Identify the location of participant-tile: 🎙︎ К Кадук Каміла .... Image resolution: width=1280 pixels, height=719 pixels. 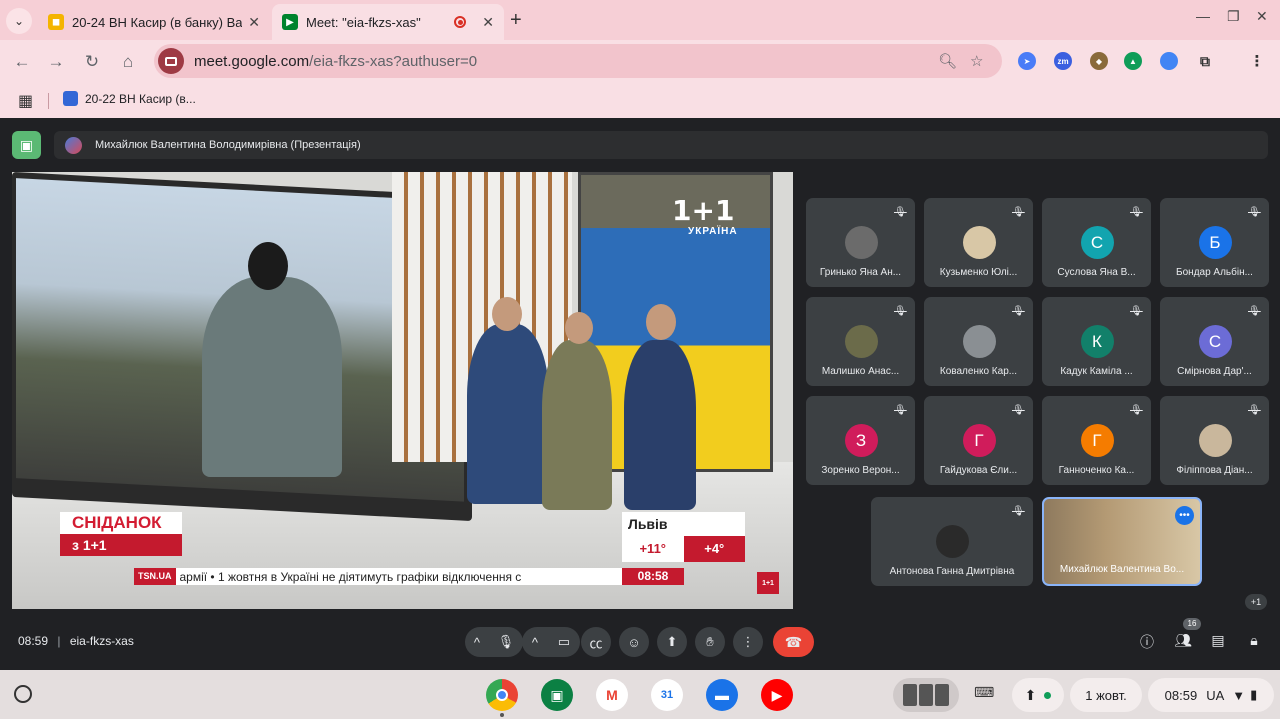
(1096, 341).